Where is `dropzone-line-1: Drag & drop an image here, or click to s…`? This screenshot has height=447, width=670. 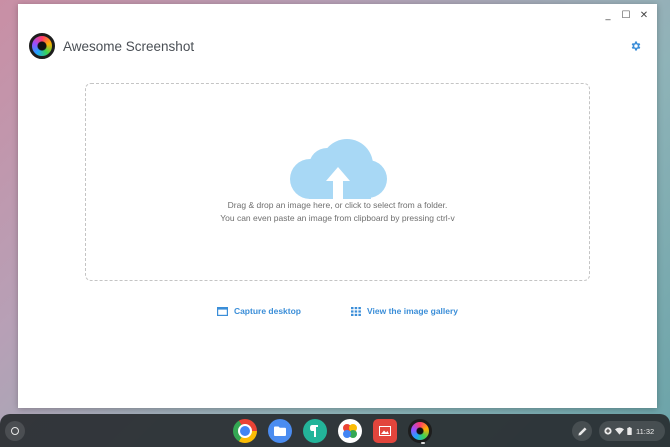
dropzone-line-1: Drag & drop an image here, or click to s… is located at coordinates (337, 205).